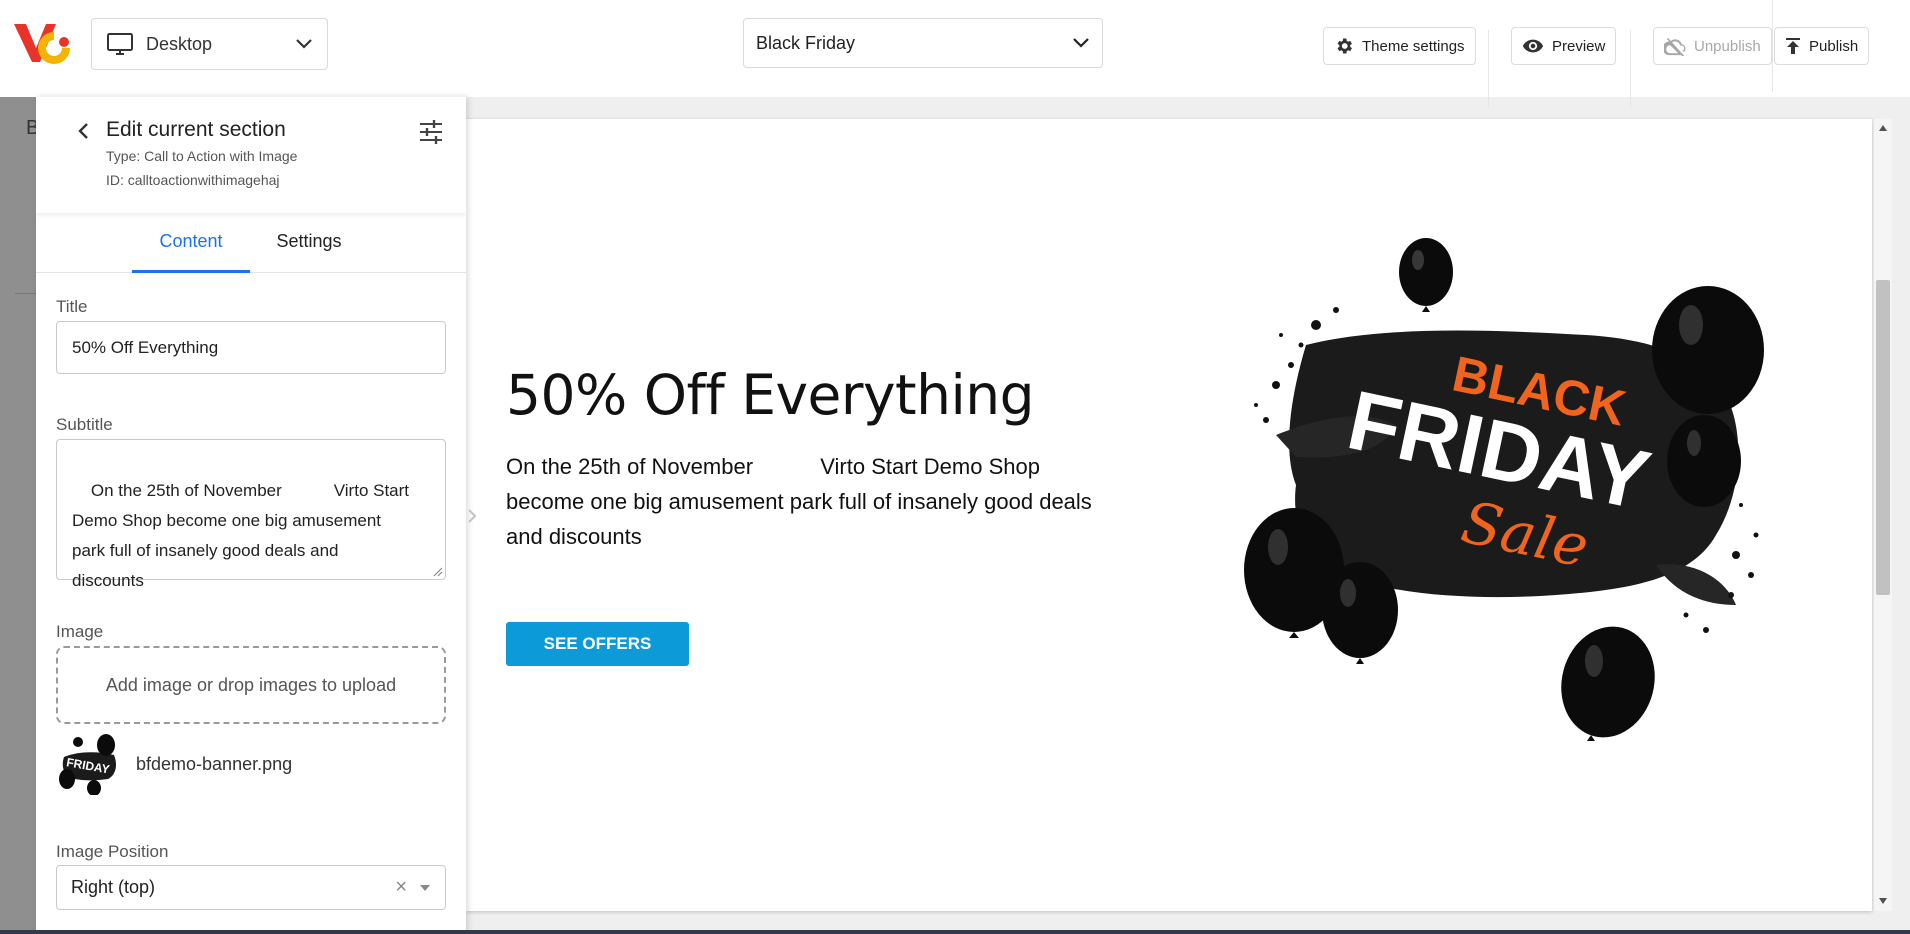  I want to click on publish-label: Publish, so click(1834, 46).